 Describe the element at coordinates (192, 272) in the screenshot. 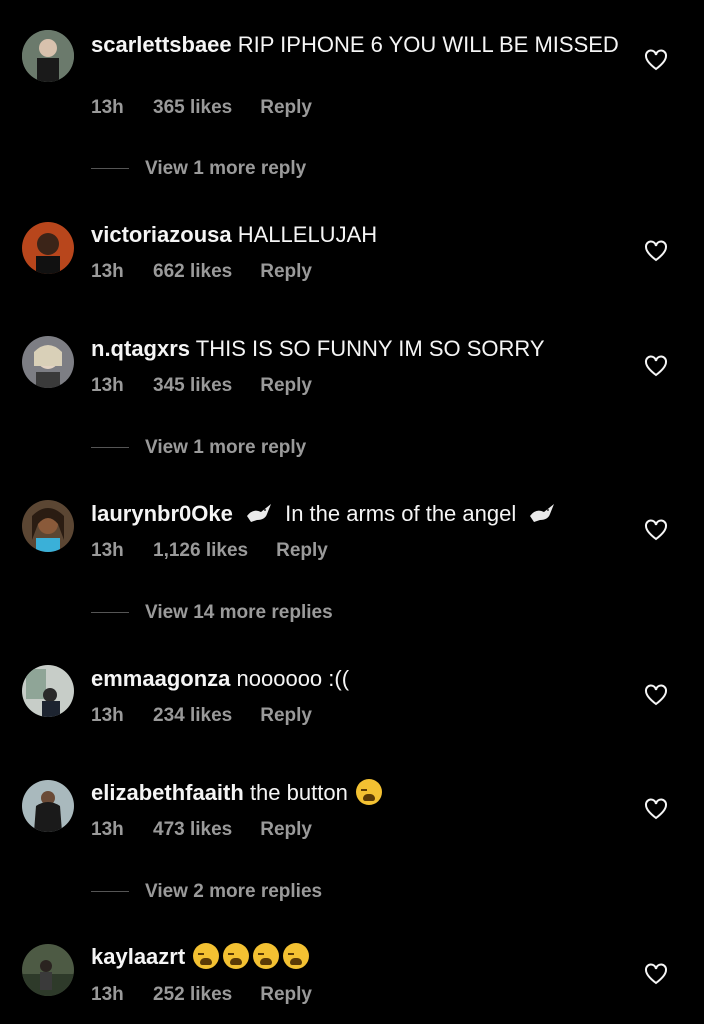

I see `like-count: 662 likes` at that location.